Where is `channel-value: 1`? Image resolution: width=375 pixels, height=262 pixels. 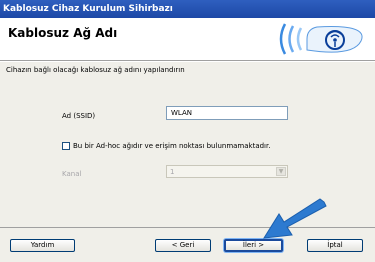 channel-value: 1 is located at coordinates (172, 172).